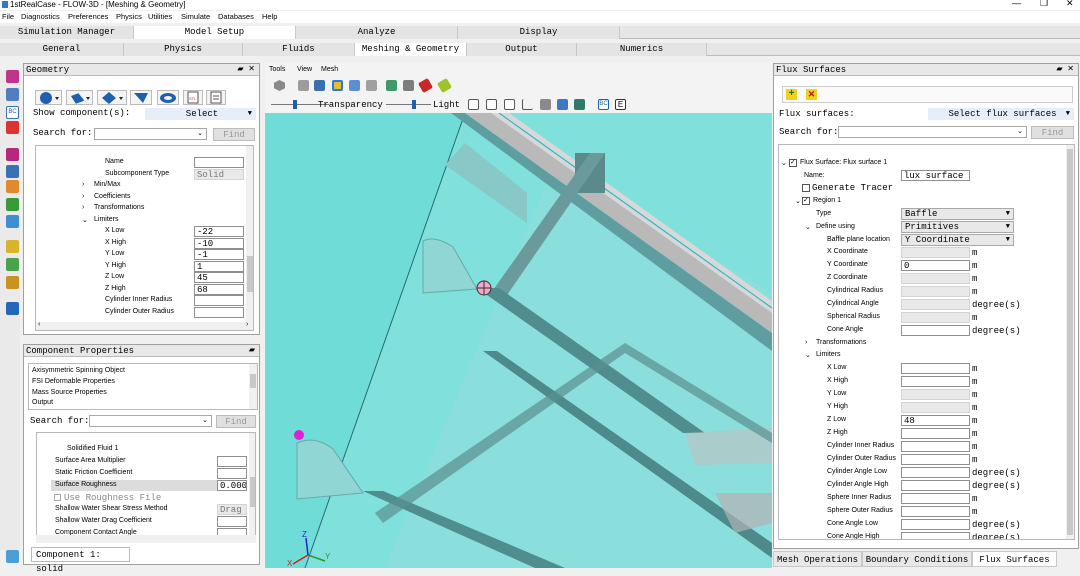 The height and width of the screenshot is (576, 1080). What do you see at coordinates (843, 162) in the screenshot?
I see `flux-root-label: Flux Surface: Flux surface 1` at bounding box center [843, 162].